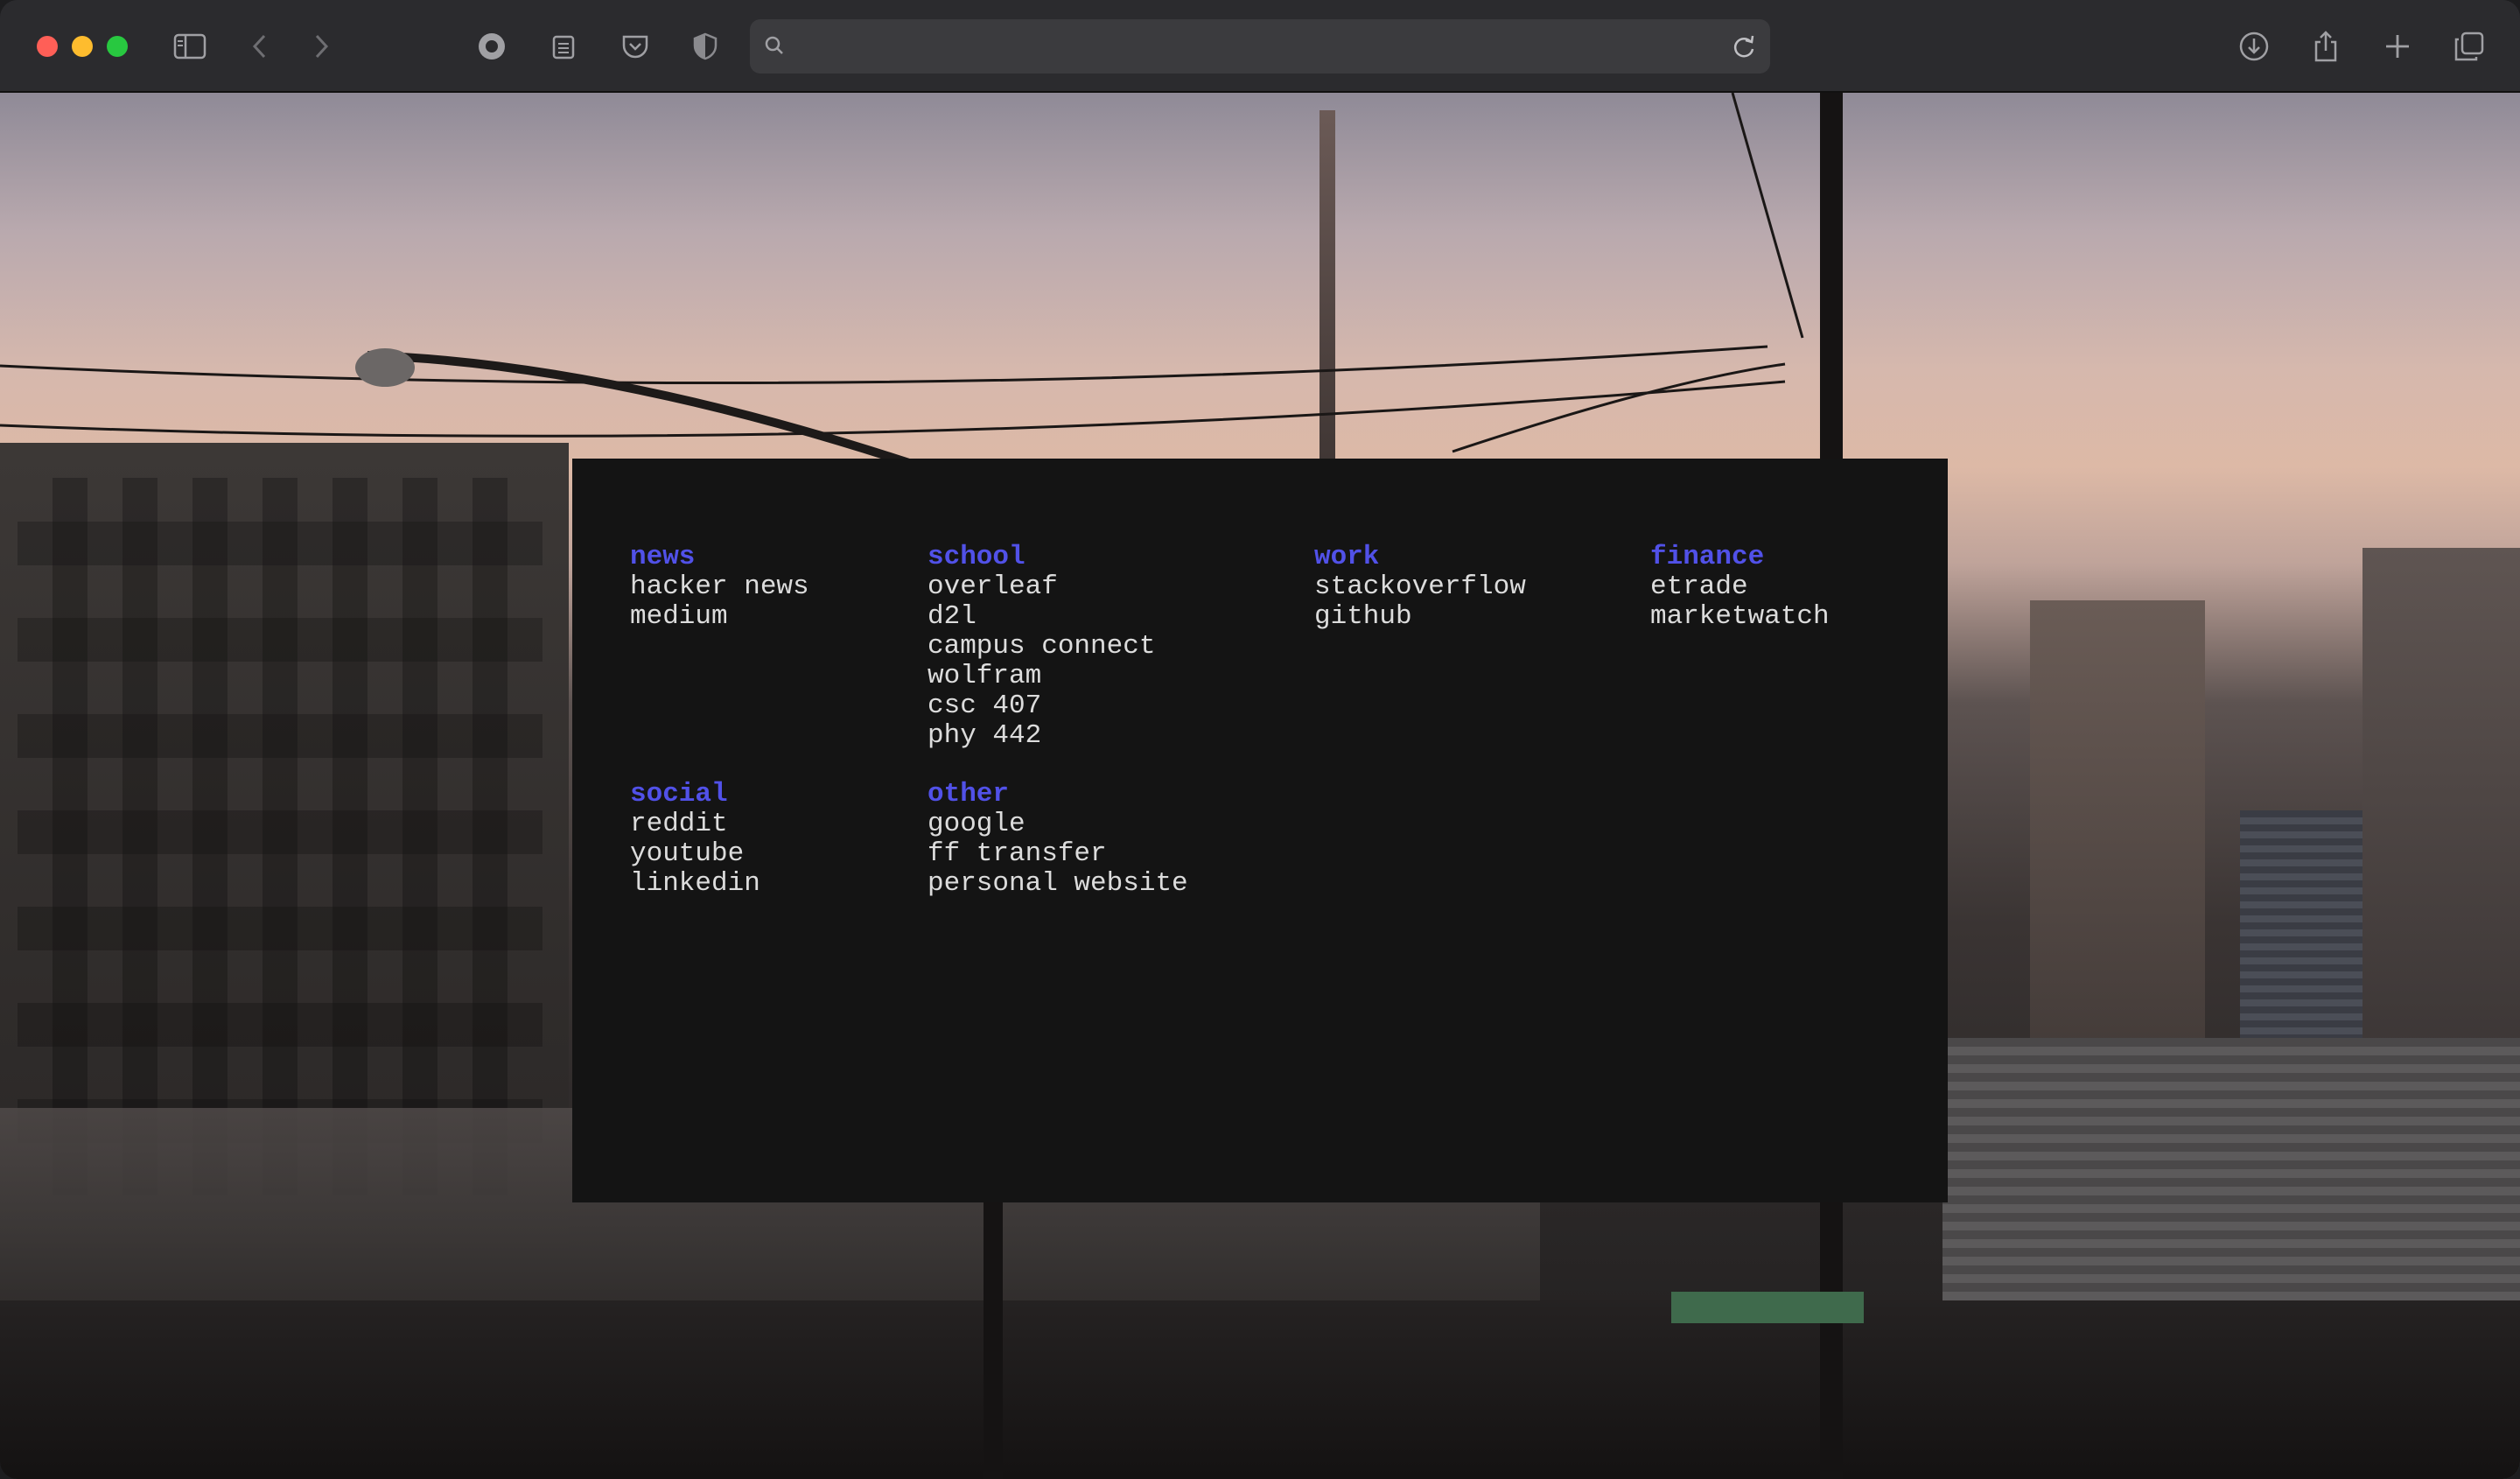 The image size is (2520, 1479). Describe the element at coordinates (1041, 706) in the screenshot. I see `link-csc-407: csc 407` at that location.